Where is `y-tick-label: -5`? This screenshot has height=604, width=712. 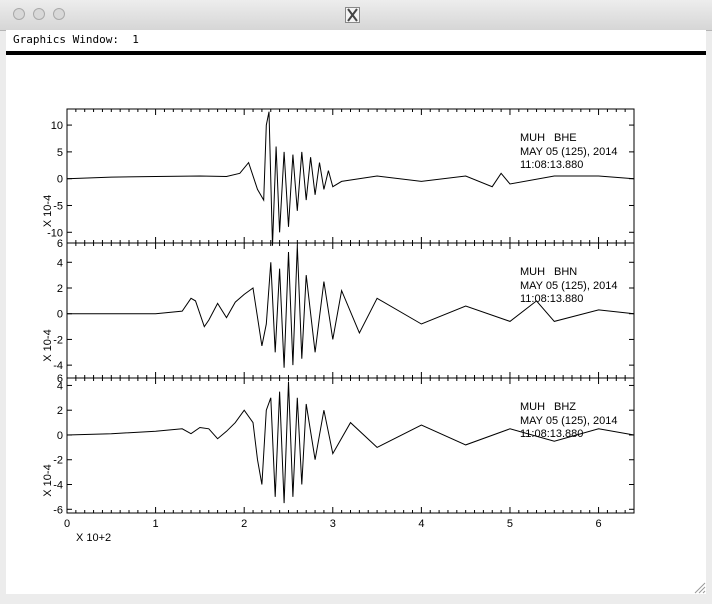 y-tick-label: -5 is located at coordinates (58, 206).